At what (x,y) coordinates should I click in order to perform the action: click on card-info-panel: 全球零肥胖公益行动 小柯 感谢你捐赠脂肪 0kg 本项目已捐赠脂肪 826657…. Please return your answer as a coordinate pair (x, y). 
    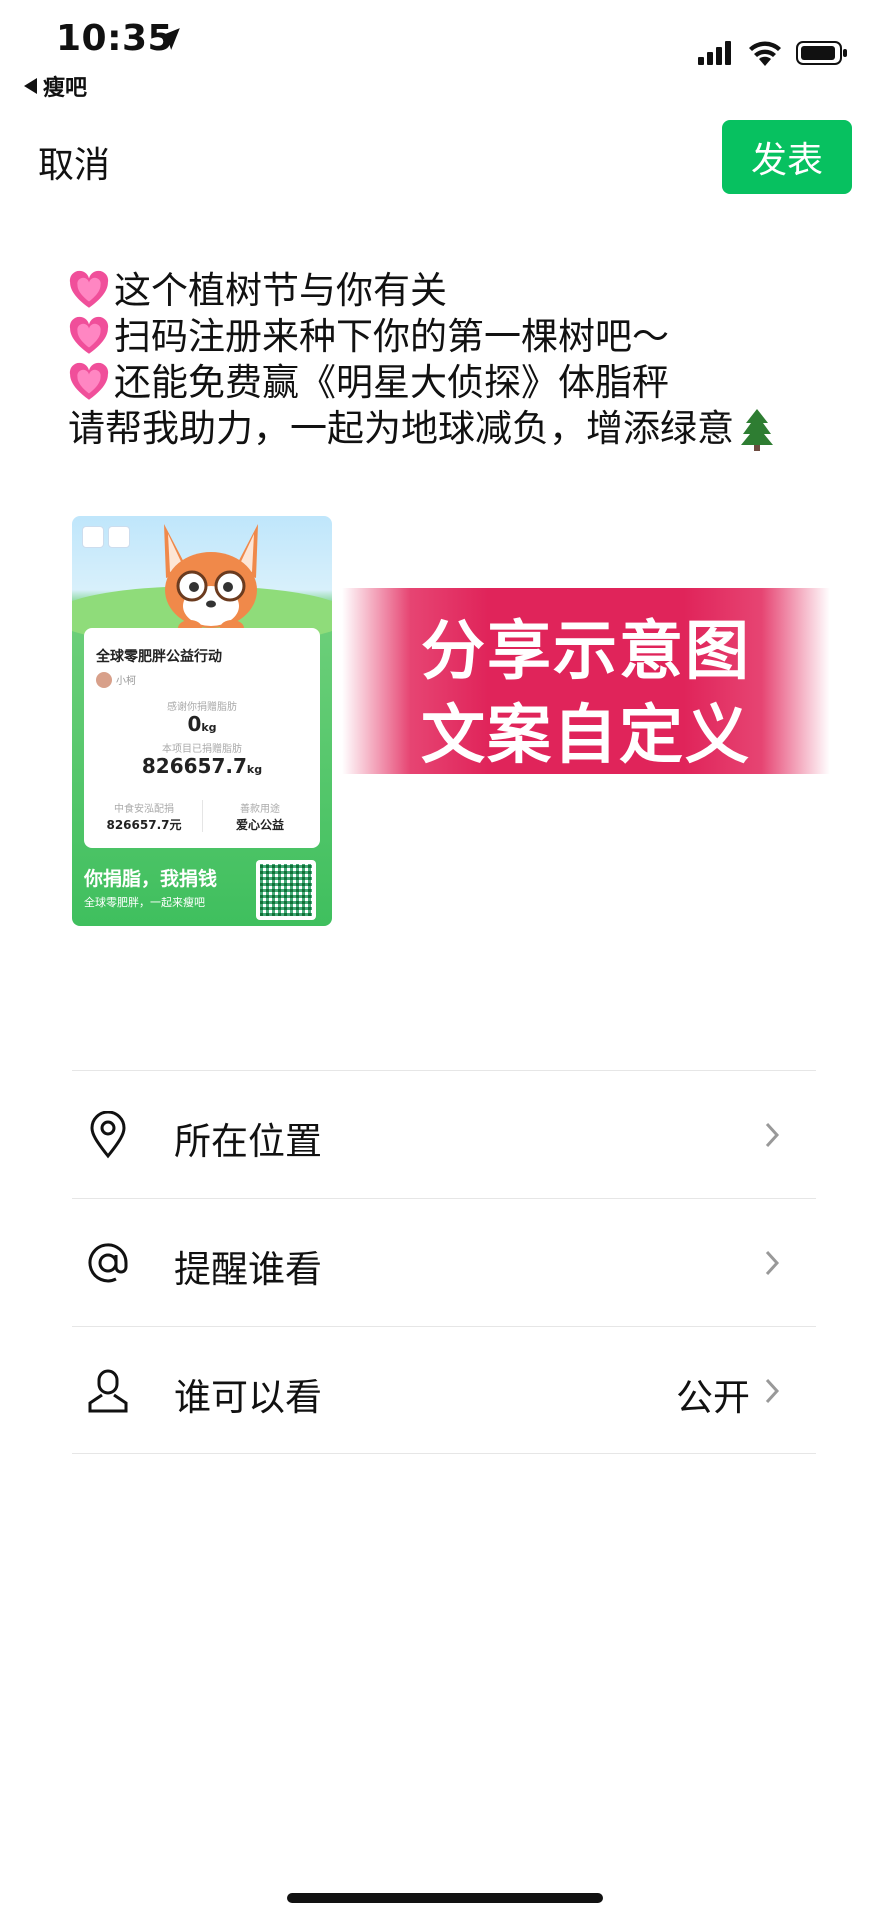
    Looking at the image, I should click on (202, 738).